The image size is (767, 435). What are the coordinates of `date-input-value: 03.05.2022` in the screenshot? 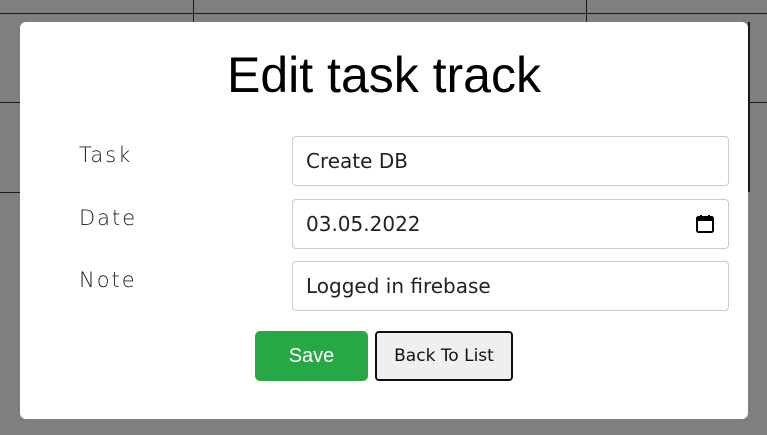 It's located at (363, 224).